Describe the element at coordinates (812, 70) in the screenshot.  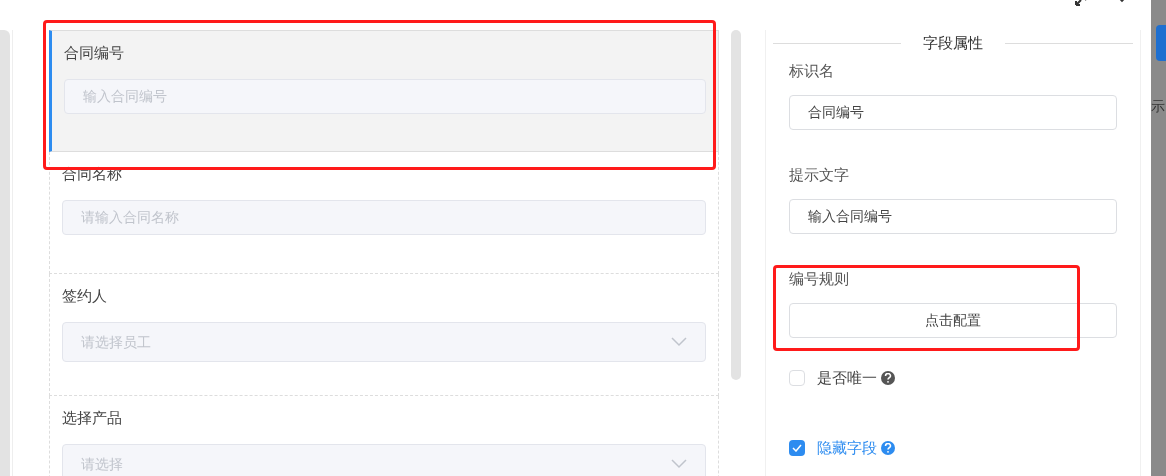
I see `property-label: 标识名` at that location.